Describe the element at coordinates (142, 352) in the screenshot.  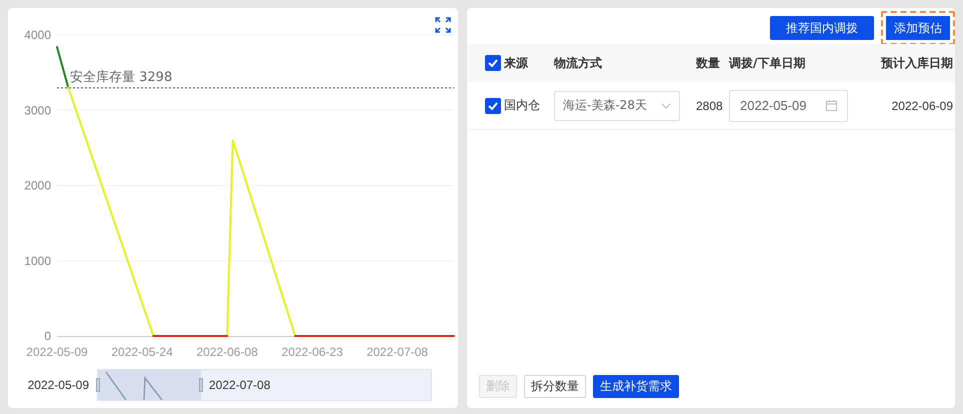
I see `x-axis-label: 2022-05-24` at that location.